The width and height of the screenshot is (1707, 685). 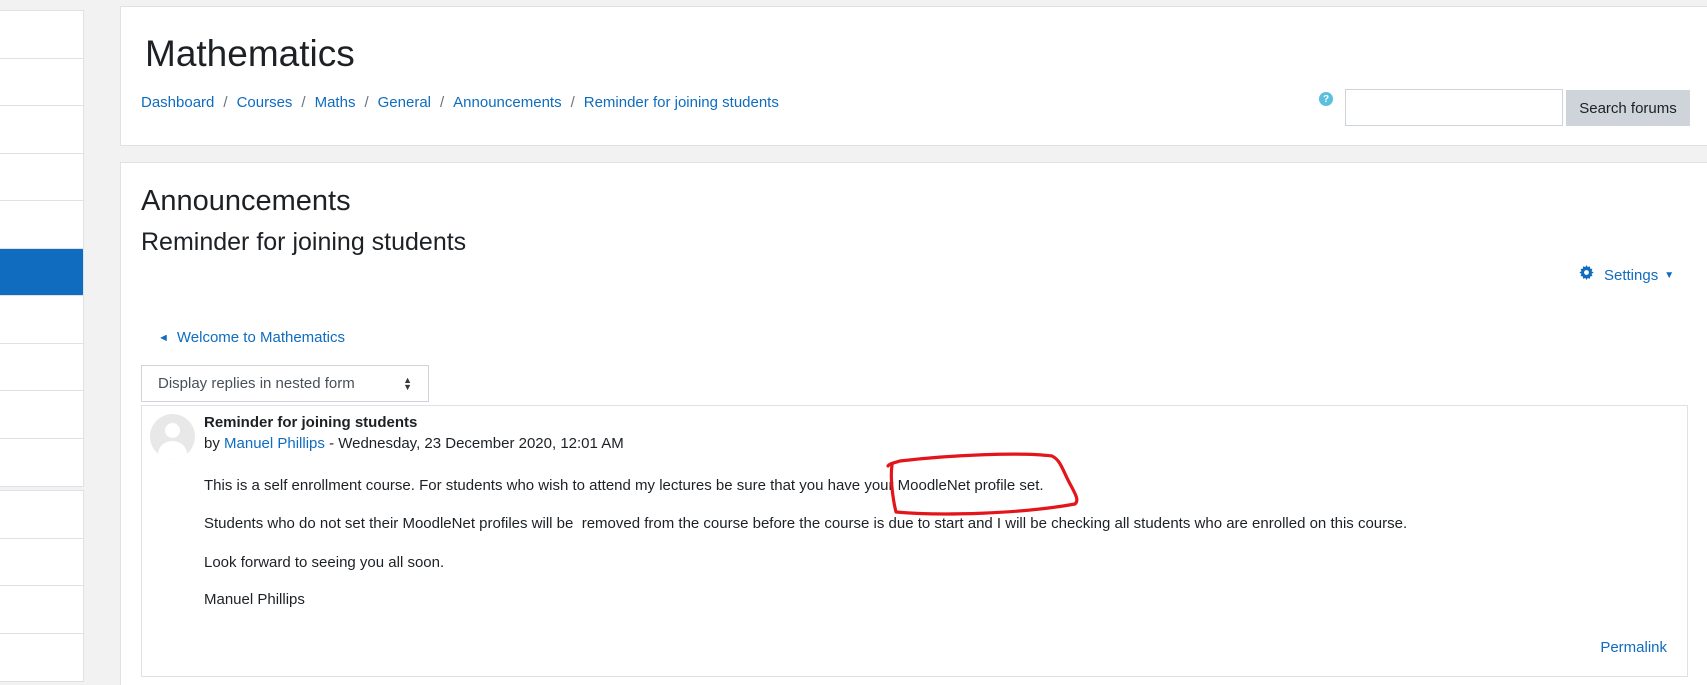 What do you see at coordinates (681, 102) in the screenshot?
I see `breadcrumb-current-discussion: Reminder for joining students` at bounding box center [681, 102].